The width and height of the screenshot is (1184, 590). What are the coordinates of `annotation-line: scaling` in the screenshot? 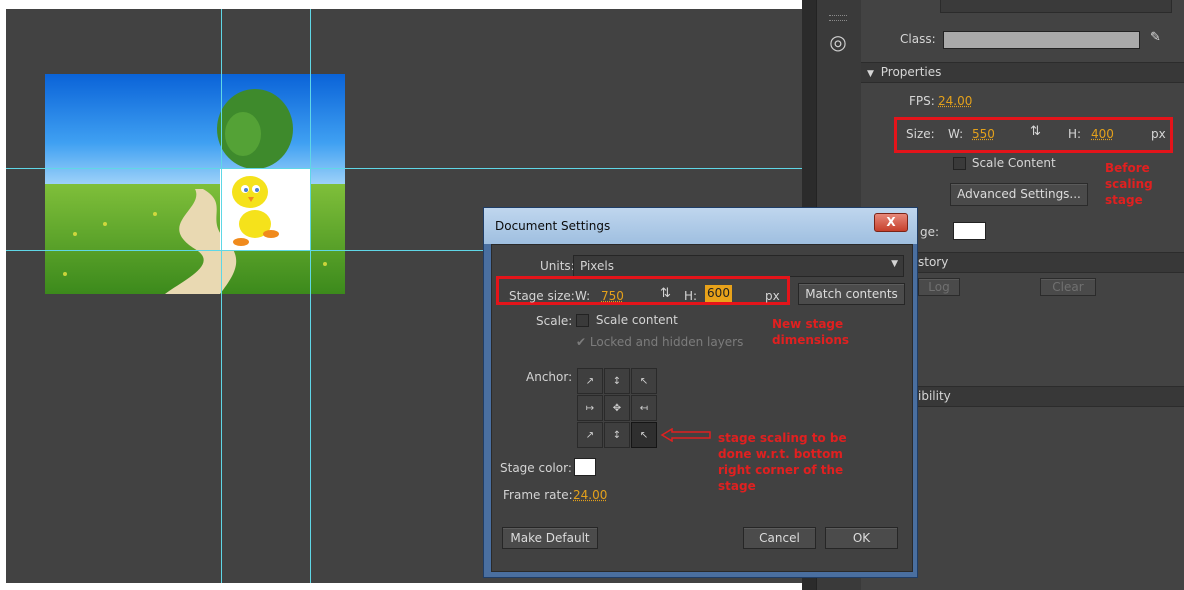 It's located at (1129, 184).